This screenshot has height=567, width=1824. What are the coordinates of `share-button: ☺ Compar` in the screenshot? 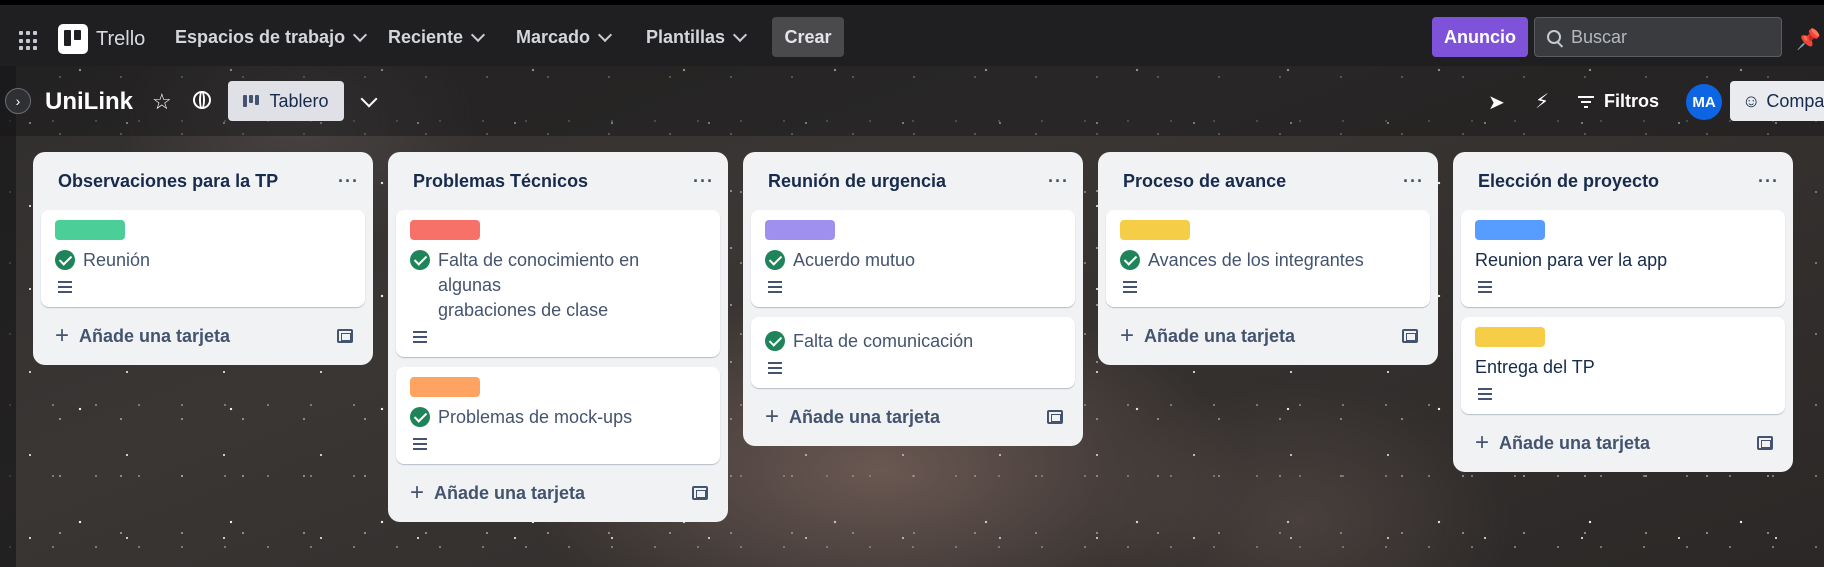 It's located at (1777, 101).